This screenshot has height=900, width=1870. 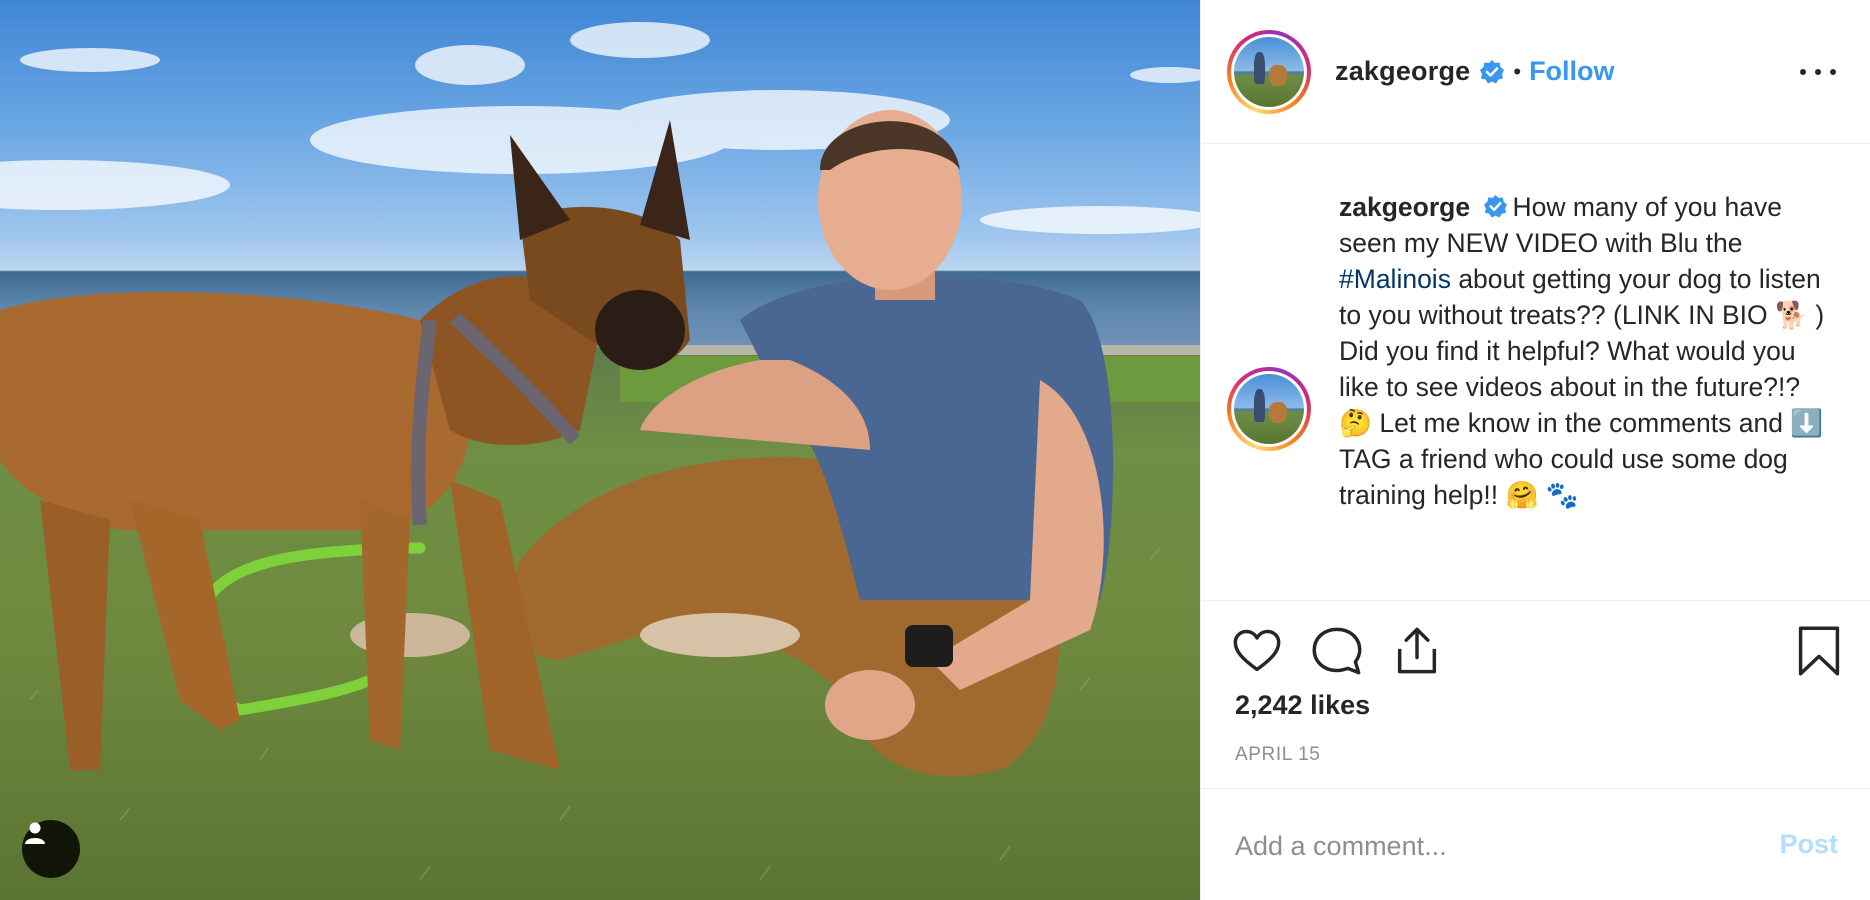 What do you see at coordinates (1402, 71) in the screenshot?
I see `author-username: zakgeorge` at bounding box center [1402, 71].